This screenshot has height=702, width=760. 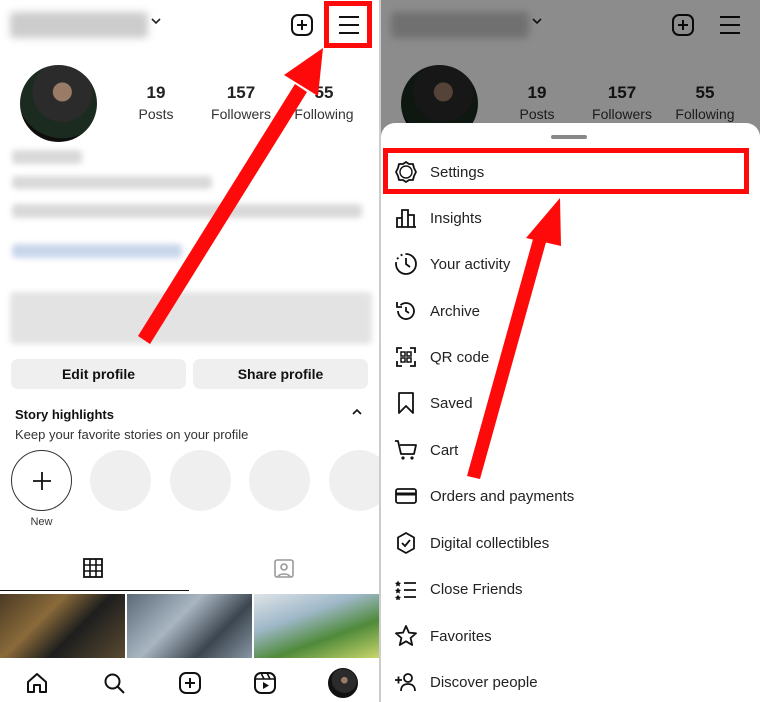 What do you see at coordinates (573, 218) in the screenshot?
I see `menu-item-insights: Insights` at bounding box center [573, 218].